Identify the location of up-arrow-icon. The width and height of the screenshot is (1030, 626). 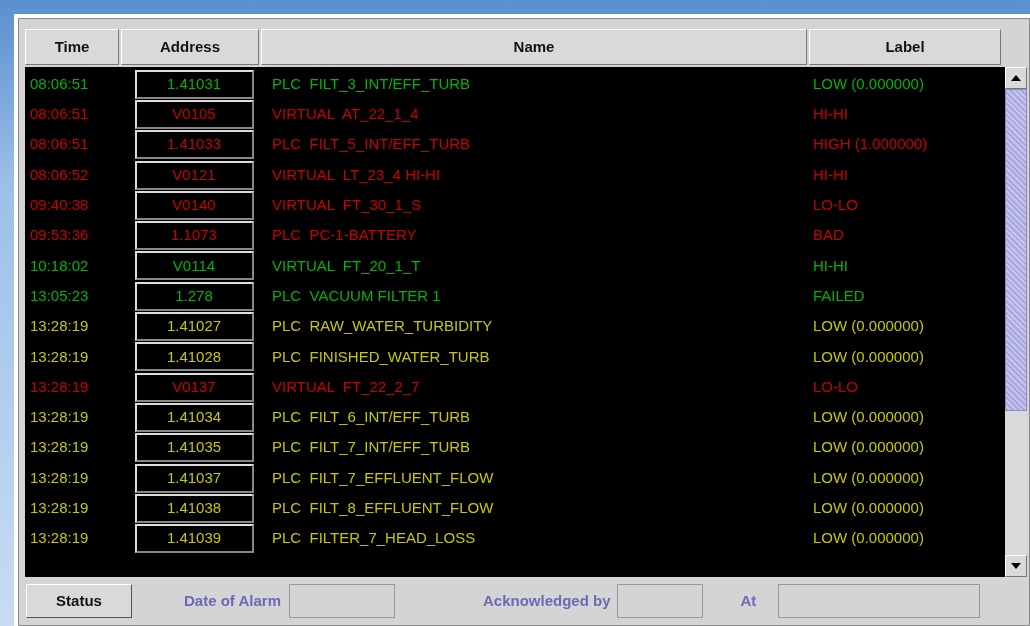
(1016, 78).